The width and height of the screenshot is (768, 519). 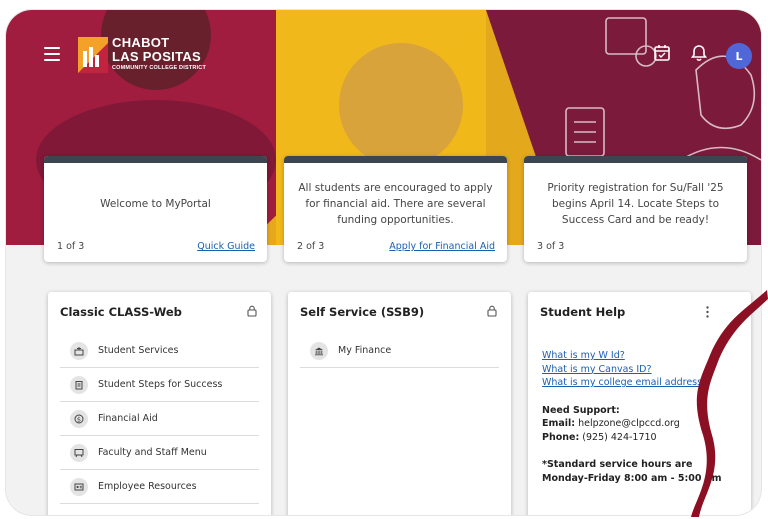 I want to click on brand-line-3: COMMUNITY COLLEGE DISTRICT, so click(x=159, y=68).